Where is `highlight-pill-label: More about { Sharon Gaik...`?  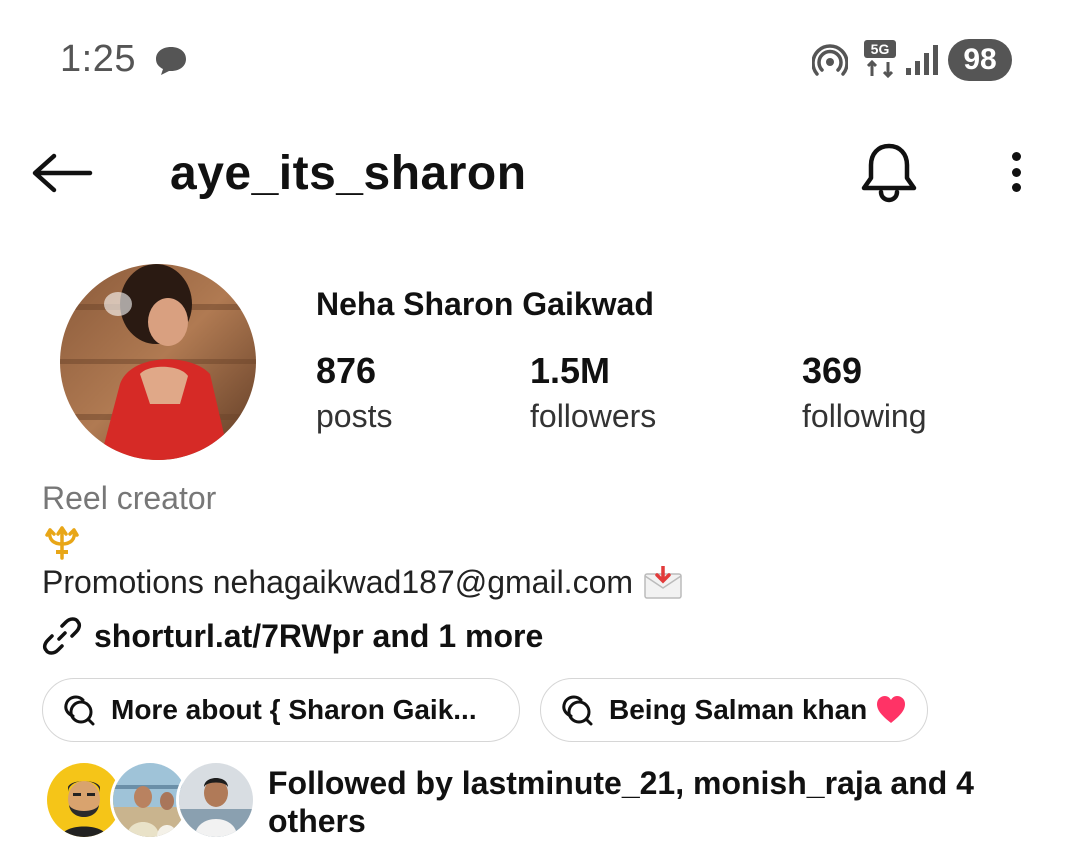
highlight-pill-label: More about { Sharon Gaik... is located at coordinates (294, 709).